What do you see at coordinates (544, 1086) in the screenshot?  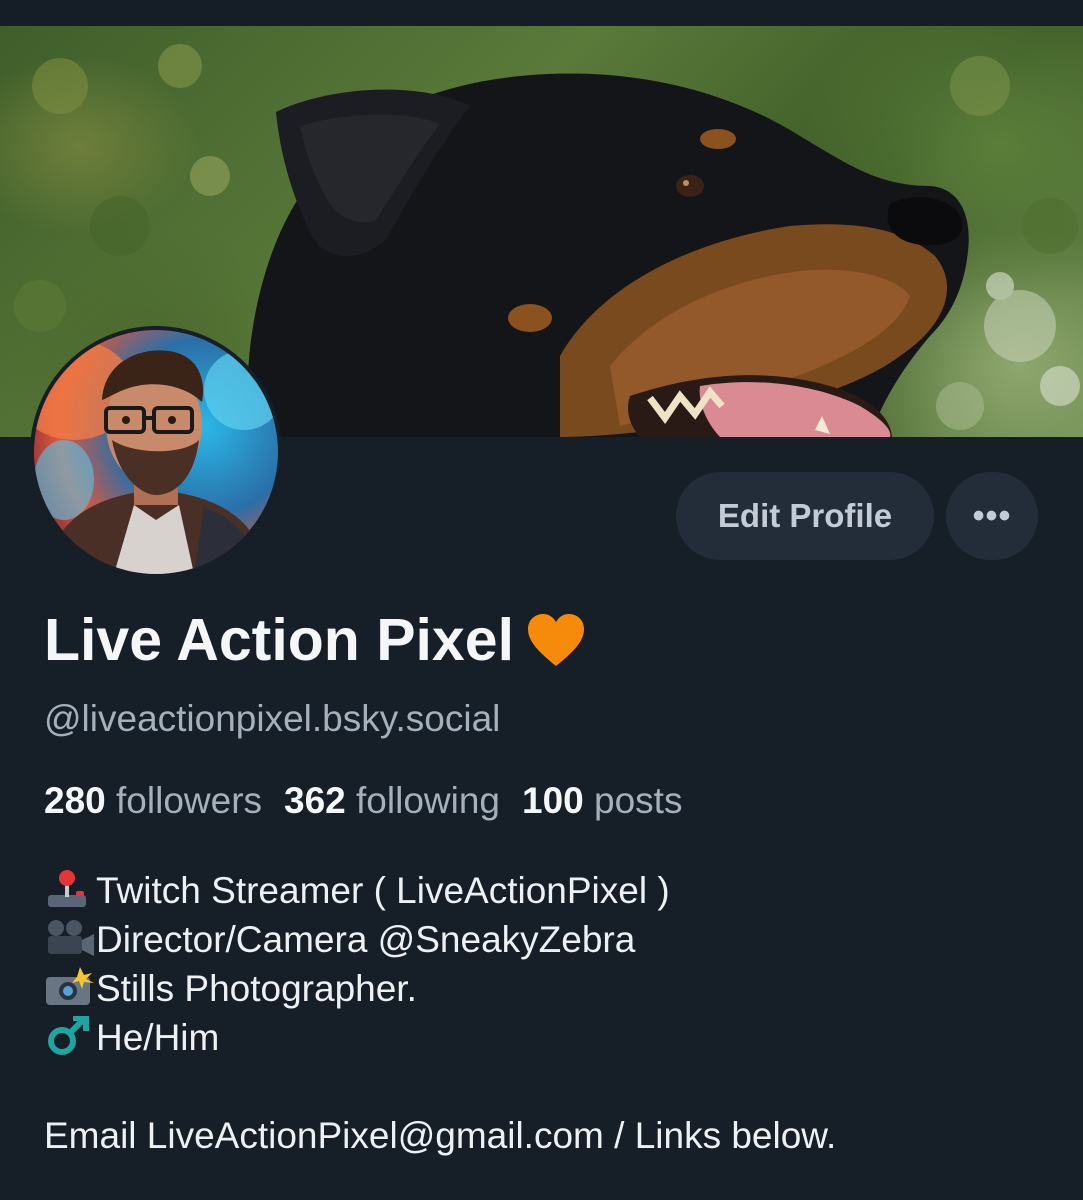 I see `bio-spacer` at bounding box center [544, 1086].